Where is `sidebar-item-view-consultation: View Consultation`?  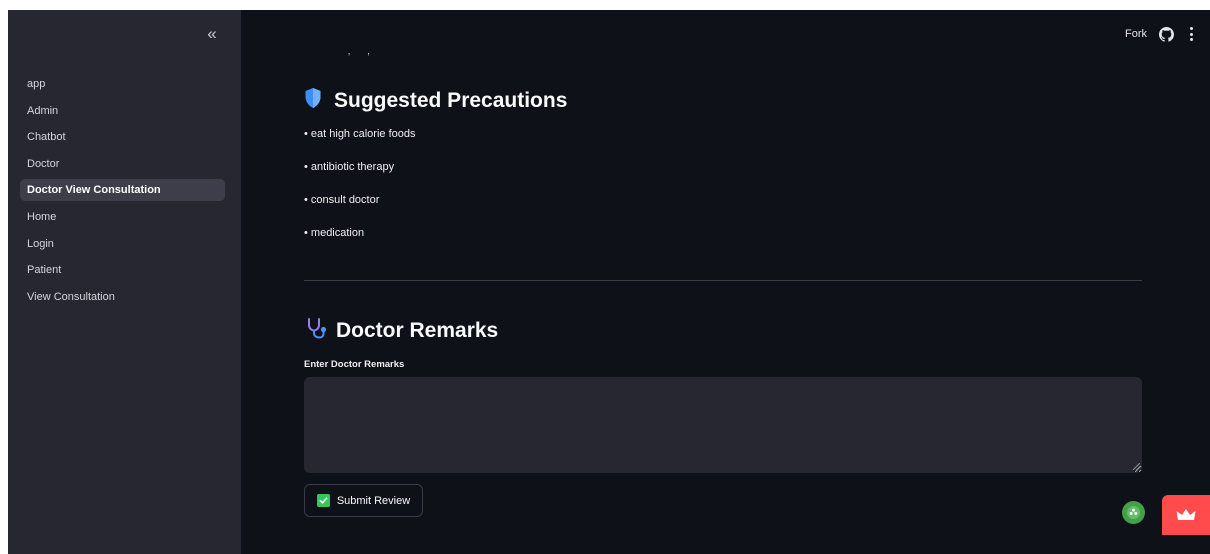
sidebar-item-view-consultation: View Consultation is located at coordinates (122, 297).